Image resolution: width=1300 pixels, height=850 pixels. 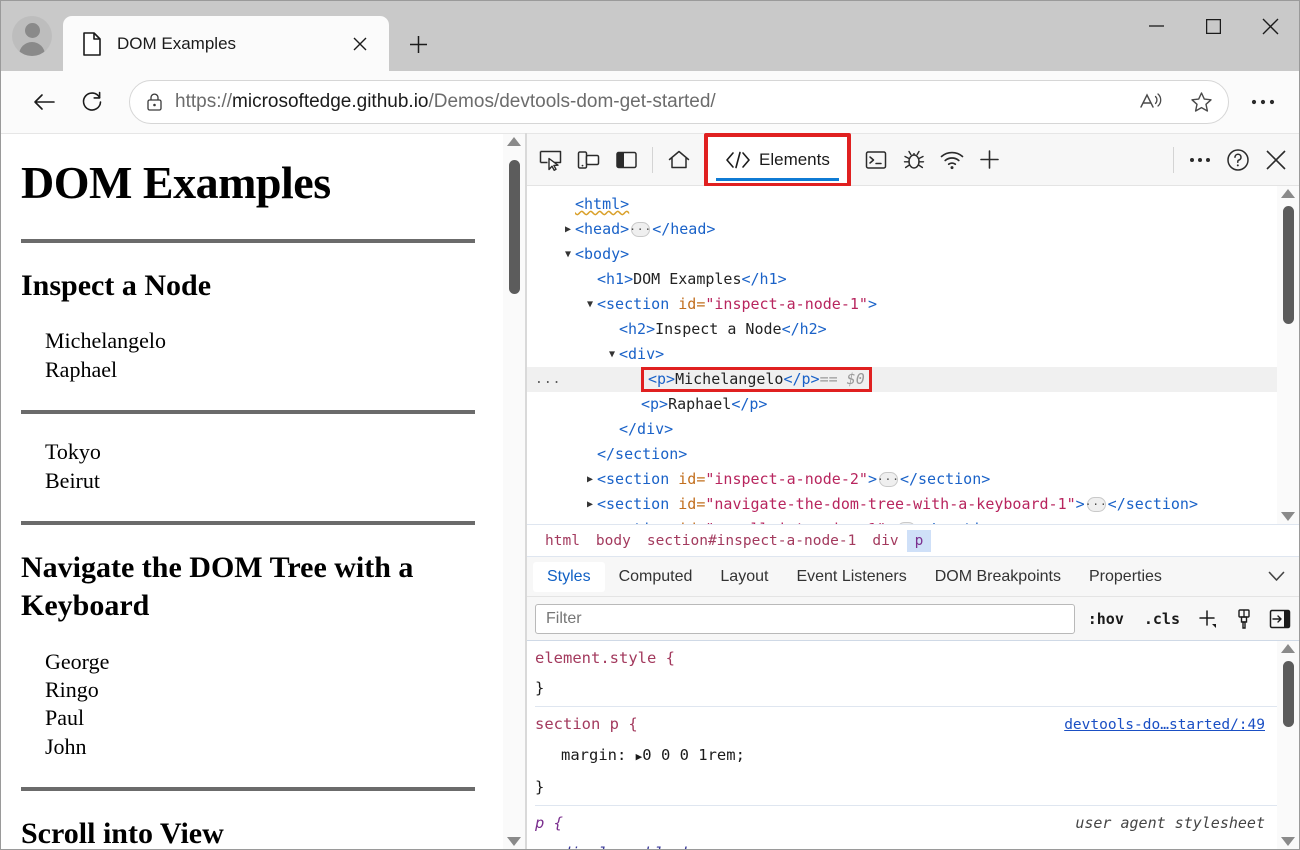 I want to click on tab-elements: Elements, so click(x=777, y=159).